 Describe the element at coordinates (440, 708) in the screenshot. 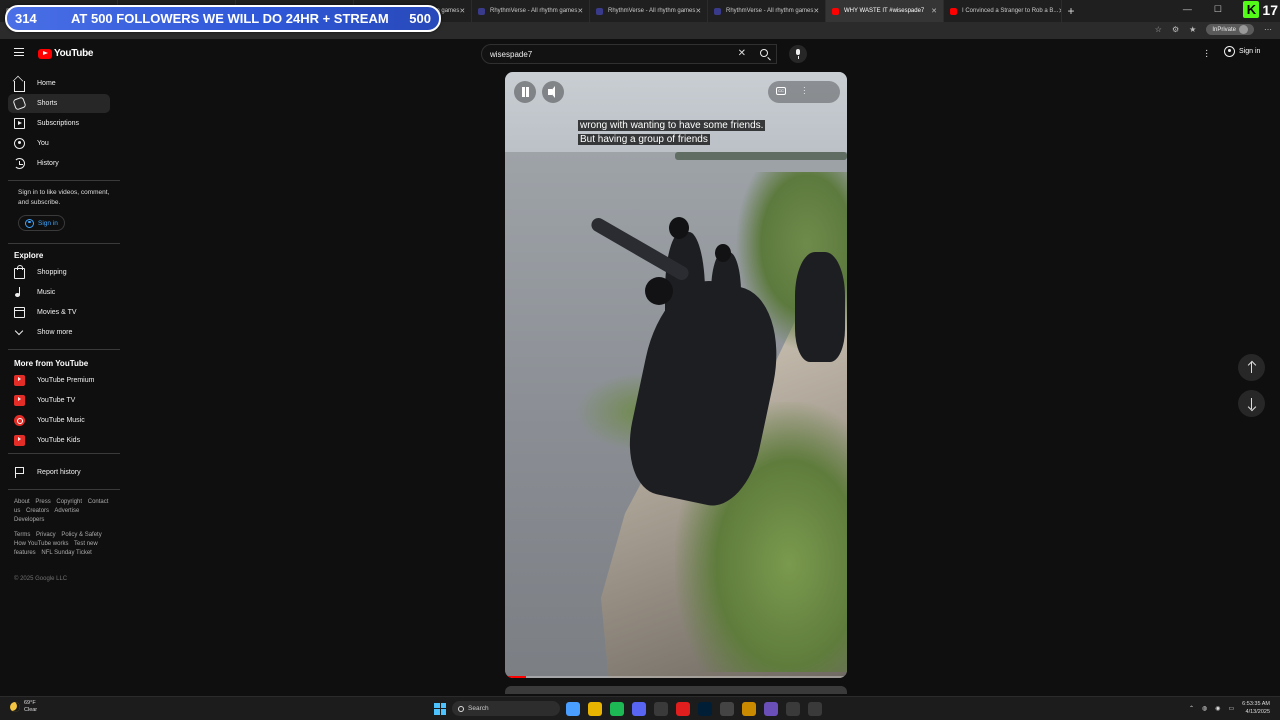

I see `windows-start-icon` at that location.